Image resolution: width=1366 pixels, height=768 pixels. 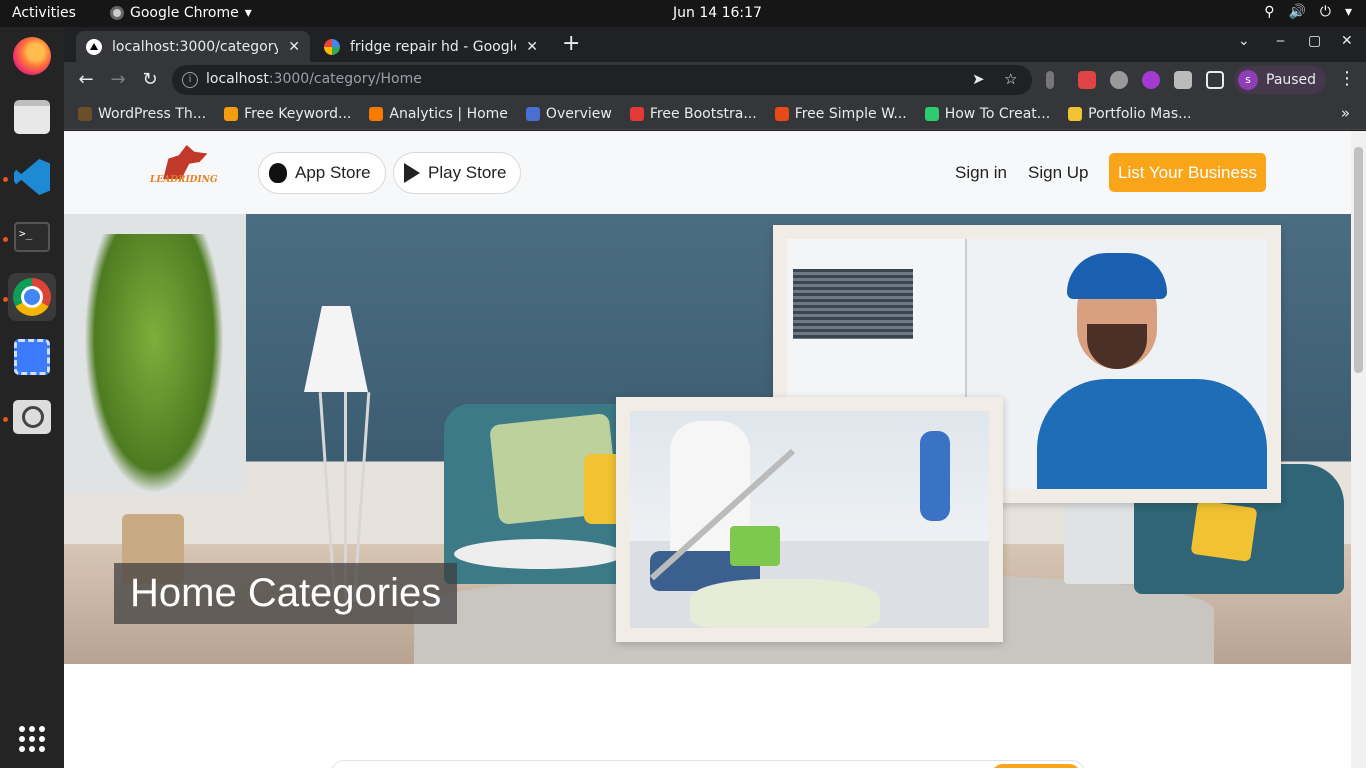 What do you see at coordinates (118, 80) in the screenshot?
I see `forward-button: →` at bounding box center [118, 80].